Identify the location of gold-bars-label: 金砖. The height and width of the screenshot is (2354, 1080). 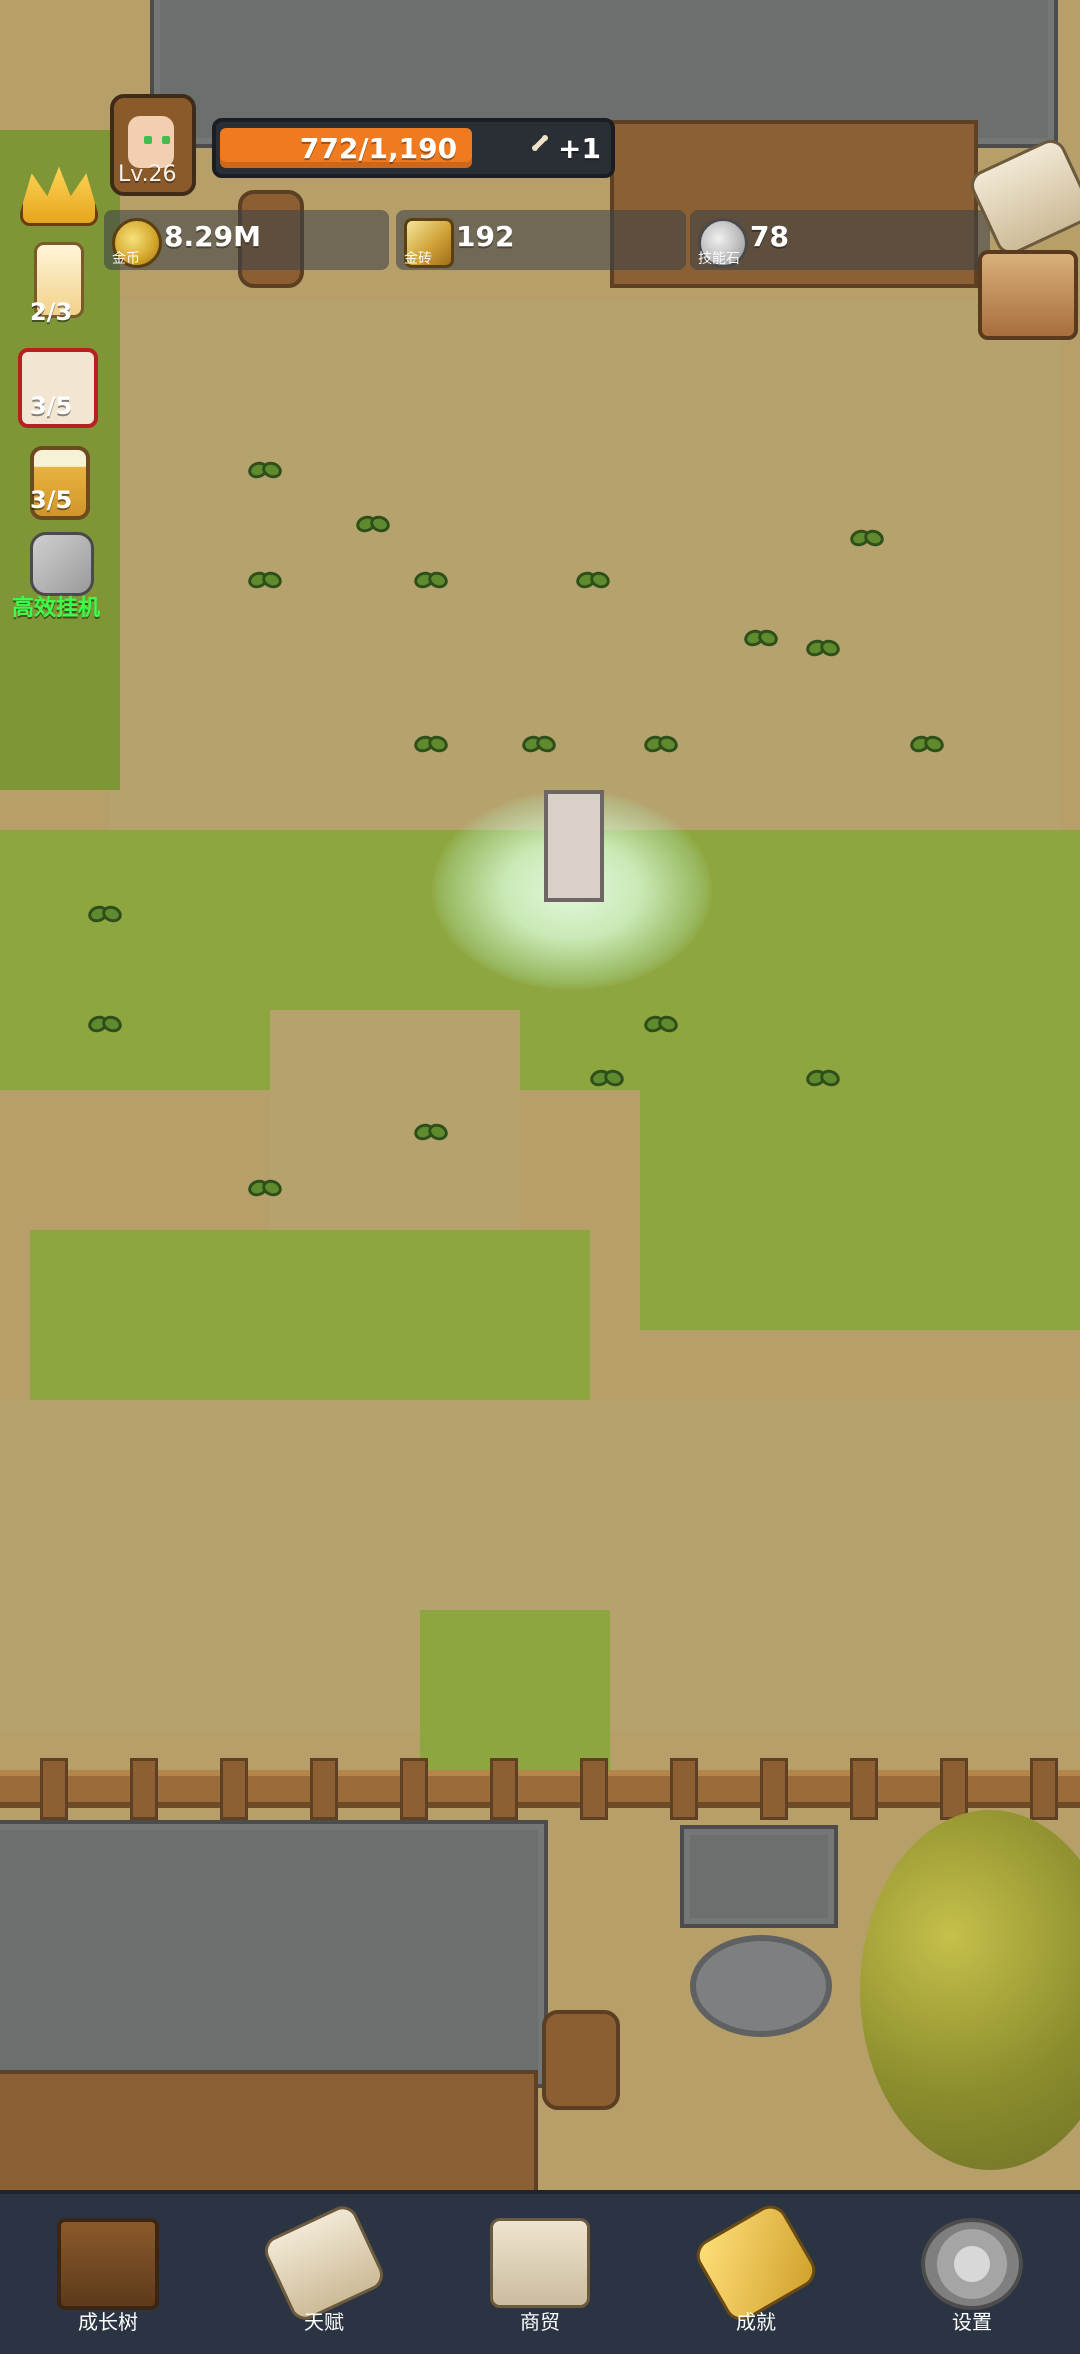
(418, 259).